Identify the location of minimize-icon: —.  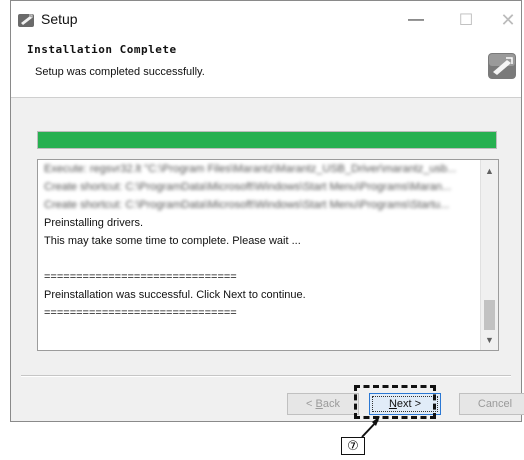
(416, 19).